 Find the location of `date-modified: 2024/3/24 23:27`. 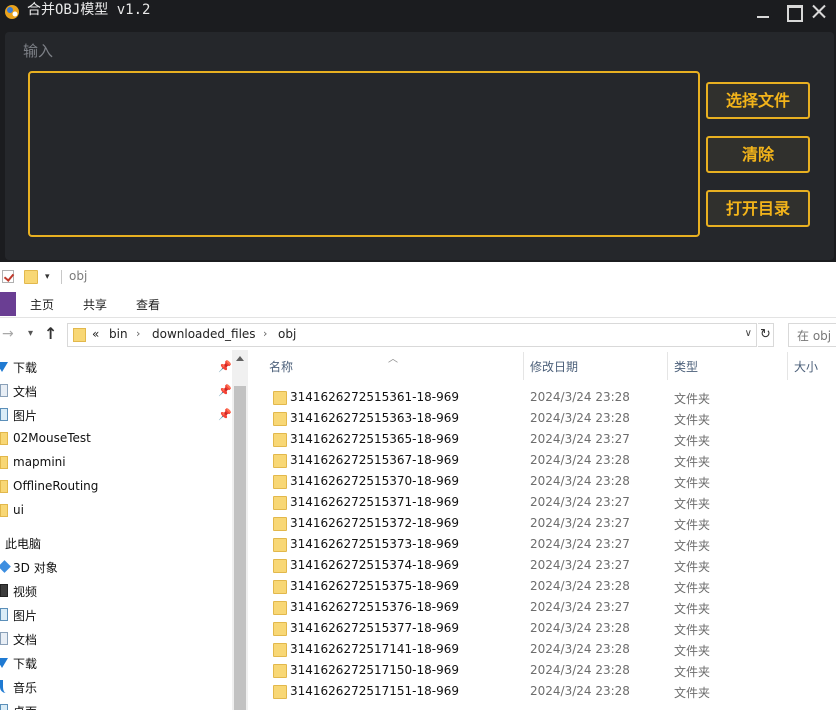

date-modified: 2024/3/24 23:27 is located at coordinates (580, 544).